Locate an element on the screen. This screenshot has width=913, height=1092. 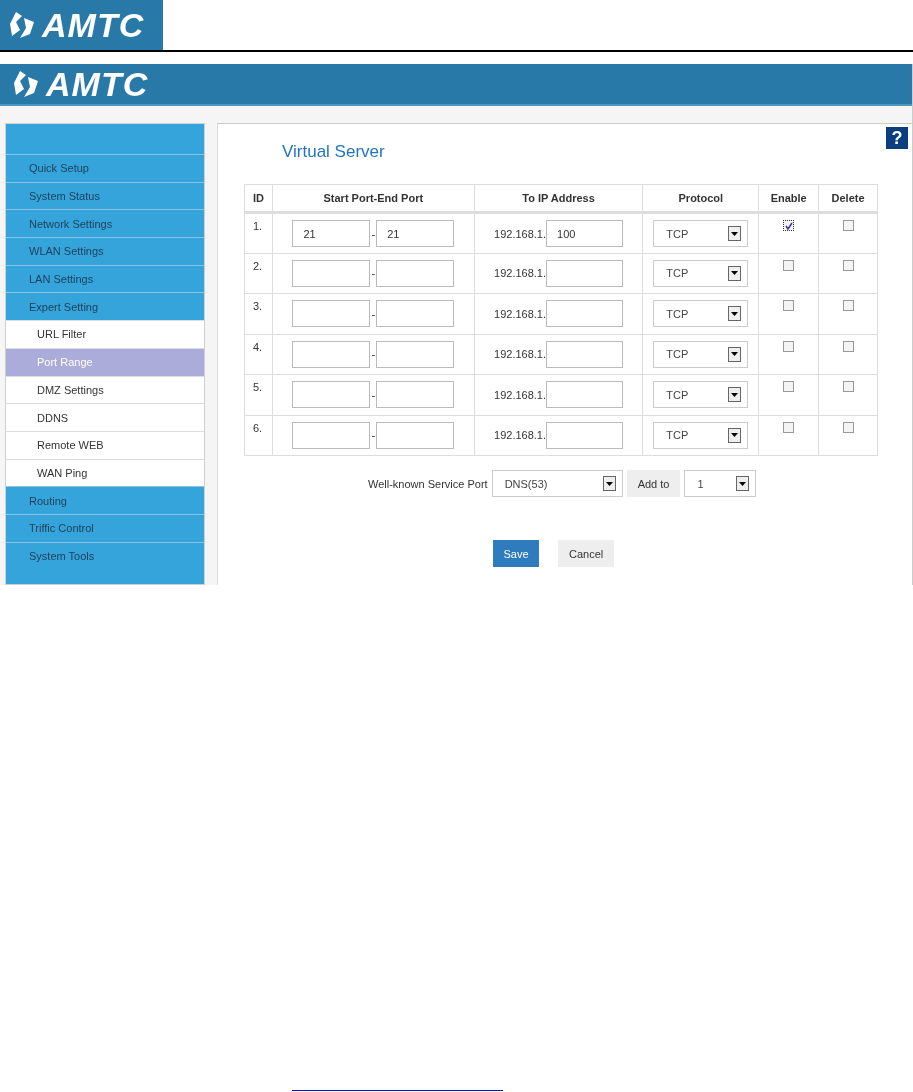
row-id: 6. is located at coordinates (258, 427).